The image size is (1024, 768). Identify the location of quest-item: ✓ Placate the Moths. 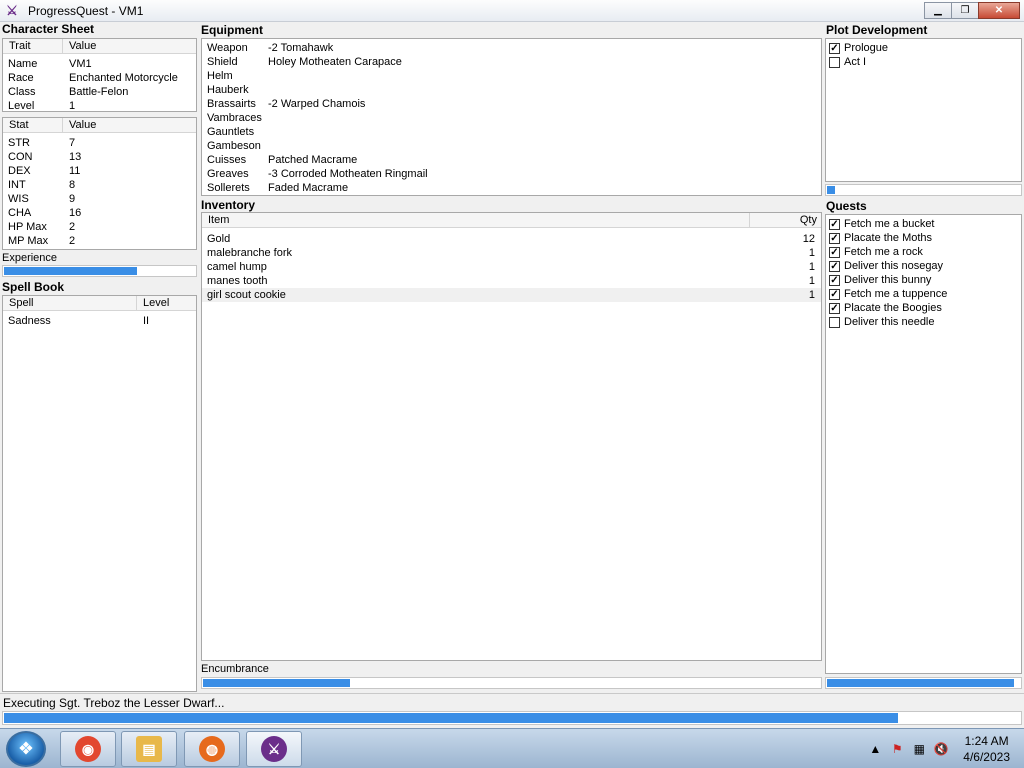
(923, 238).